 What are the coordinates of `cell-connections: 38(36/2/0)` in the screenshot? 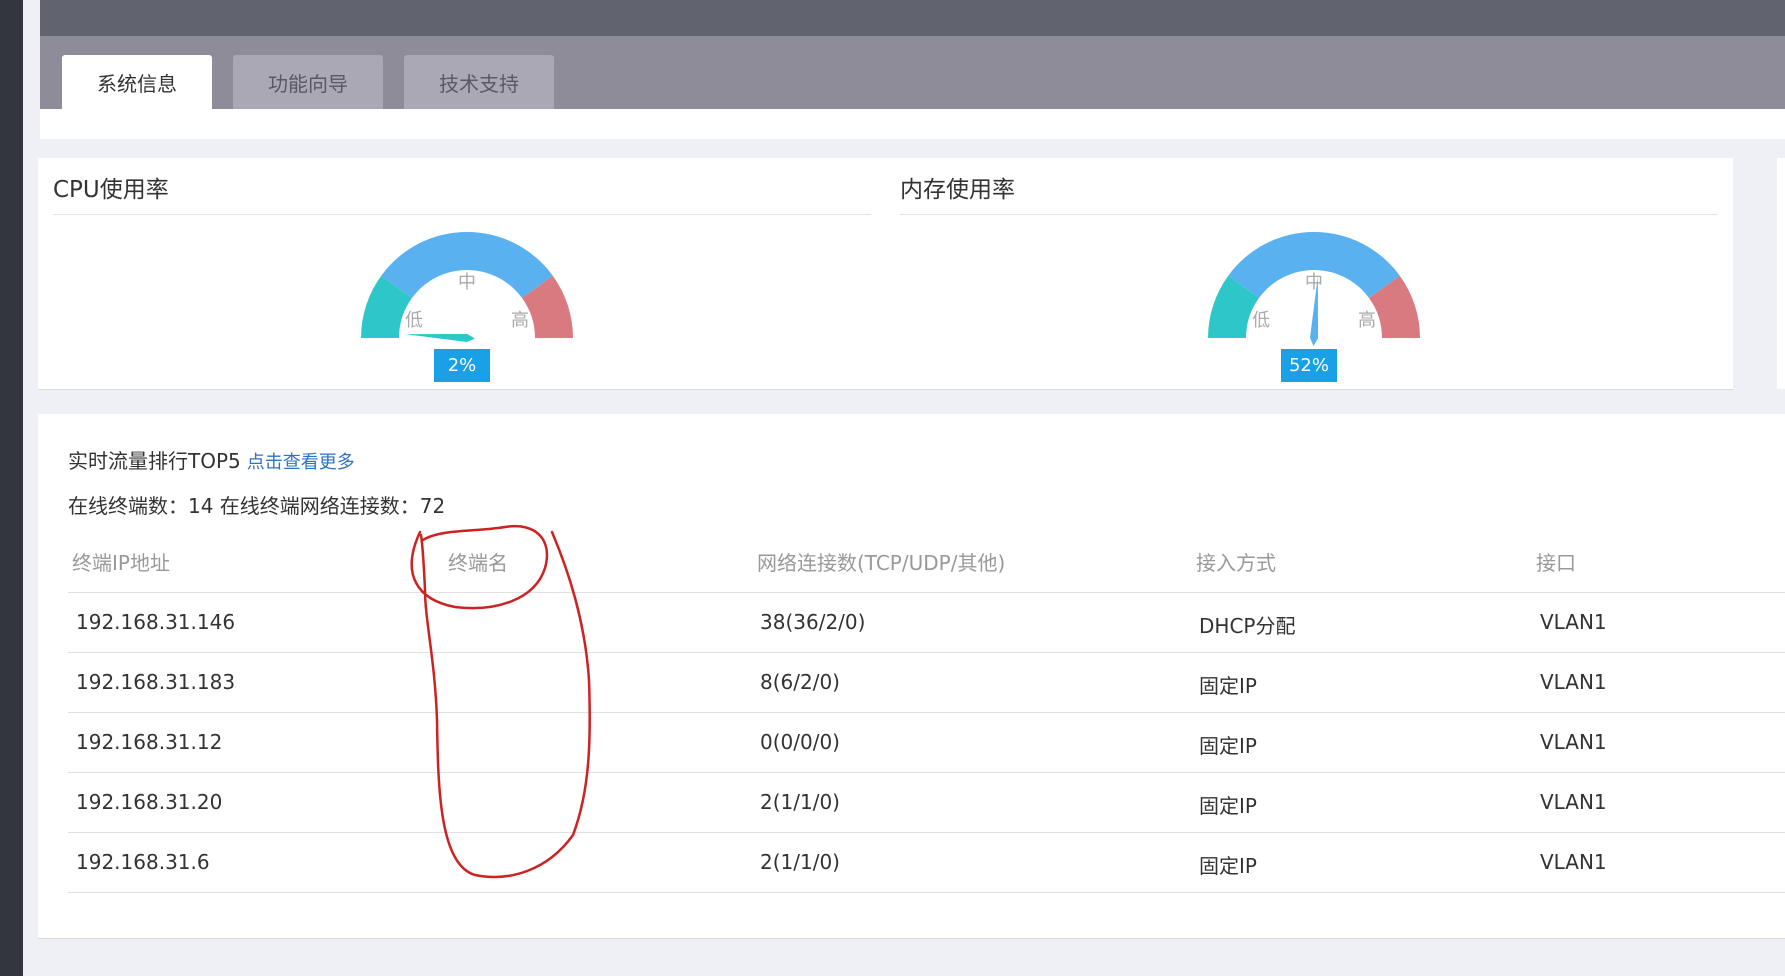 It's located at (813, 622).